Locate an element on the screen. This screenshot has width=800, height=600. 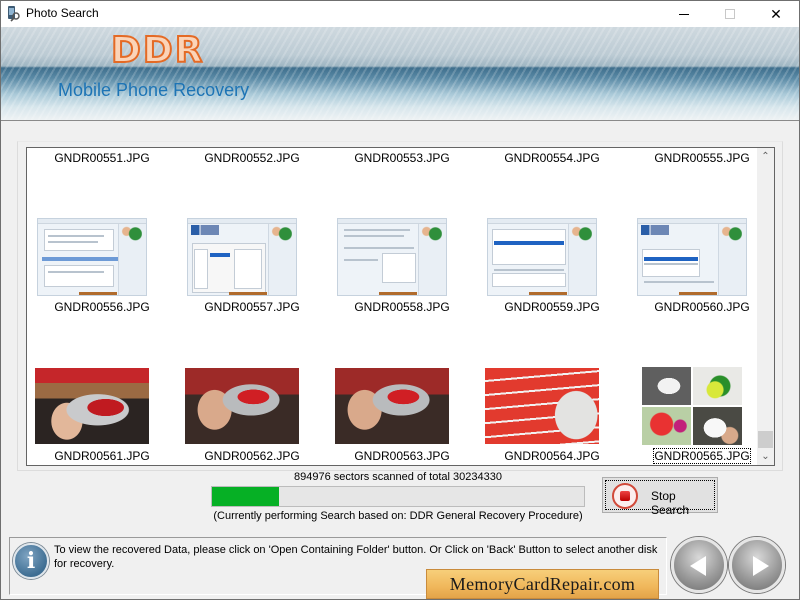
back-arrow-icon is located at coordinates (698, 566).